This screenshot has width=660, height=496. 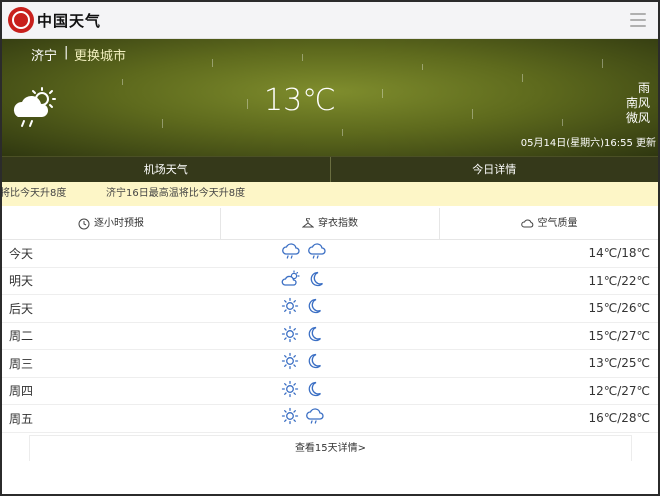 I want to click on logo-icon, so click(x=21, y=20).